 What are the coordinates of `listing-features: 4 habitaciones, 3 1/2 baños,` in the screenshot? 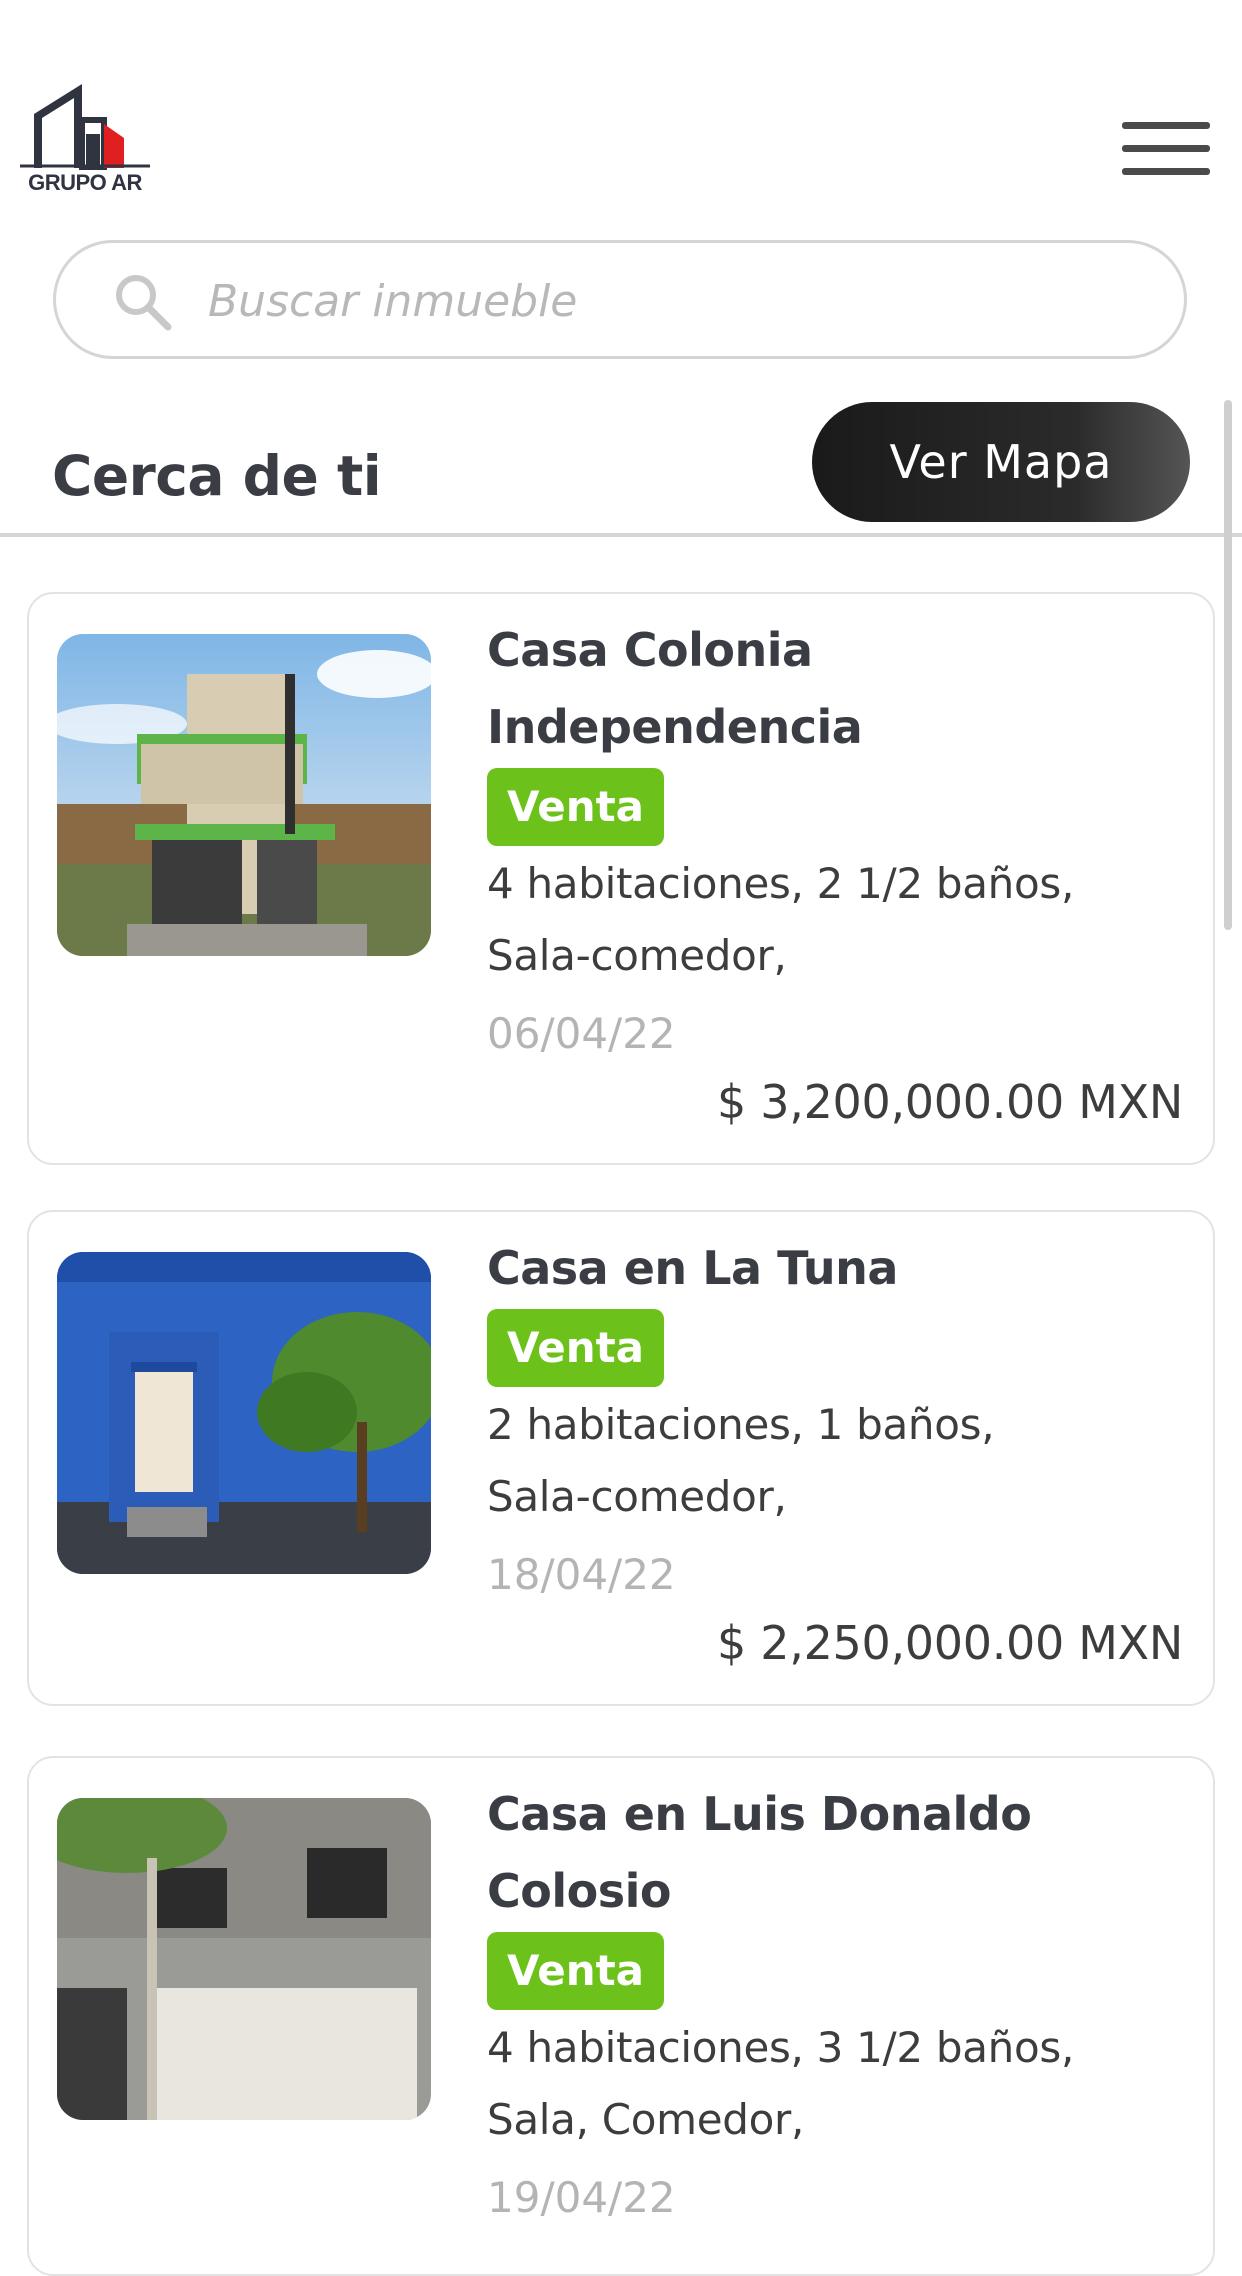 It's located at (781, 2047).